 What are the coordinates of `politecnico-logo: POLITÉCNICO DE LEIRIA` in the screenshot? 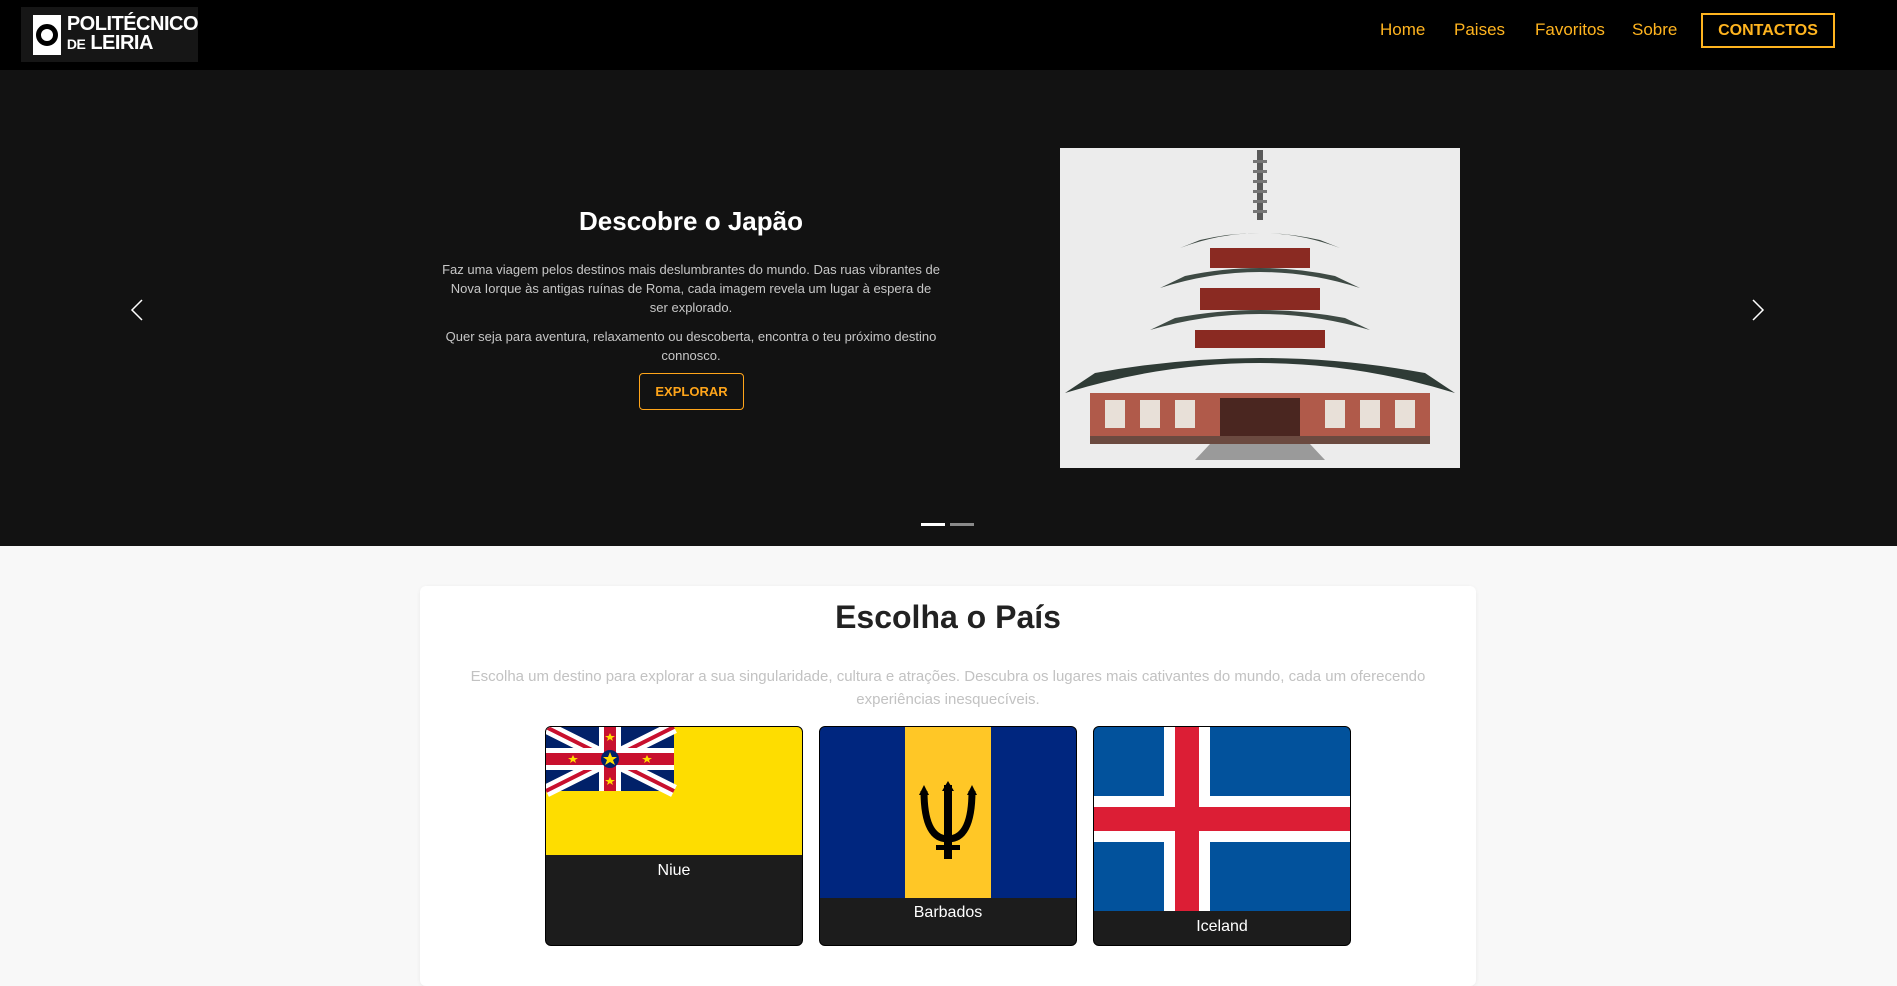 It's located at (110, 34).